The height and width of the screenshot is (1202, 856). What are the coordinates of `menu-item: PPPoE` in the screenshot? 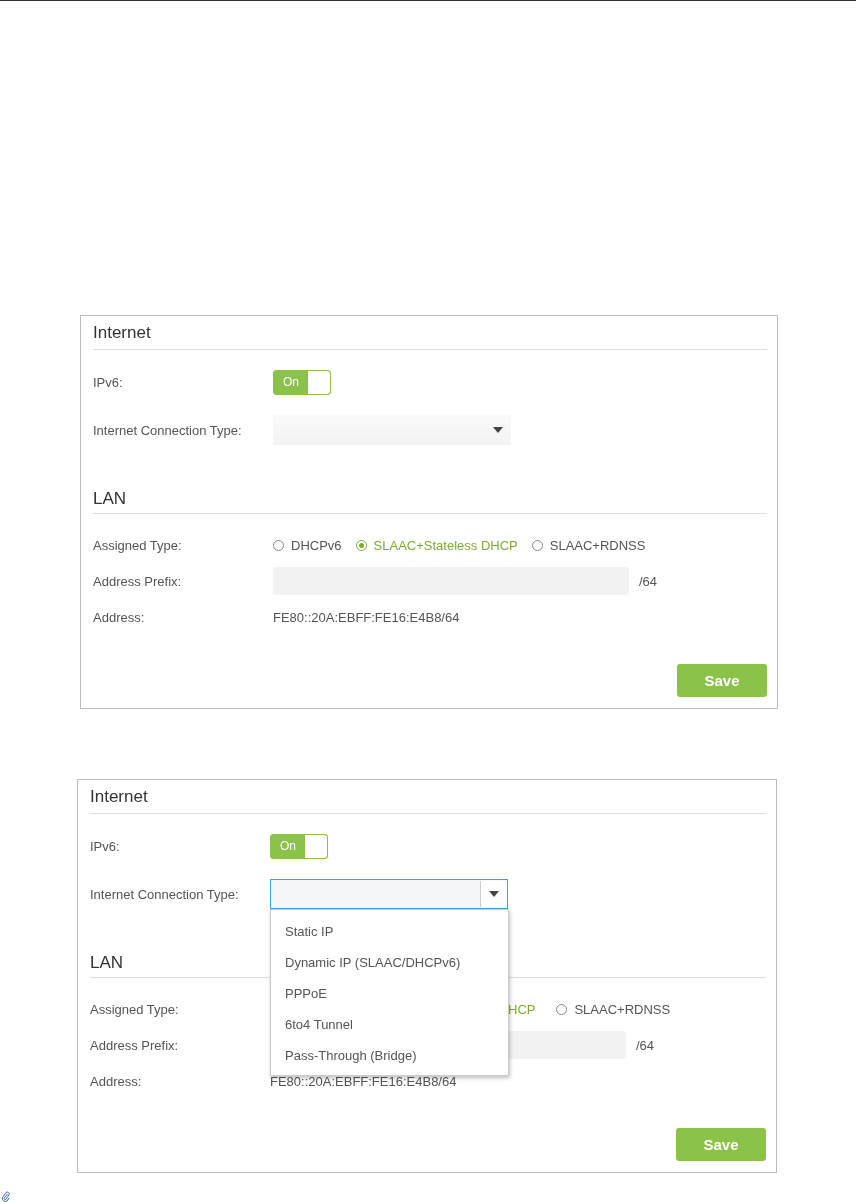 It's located at (389, 993).